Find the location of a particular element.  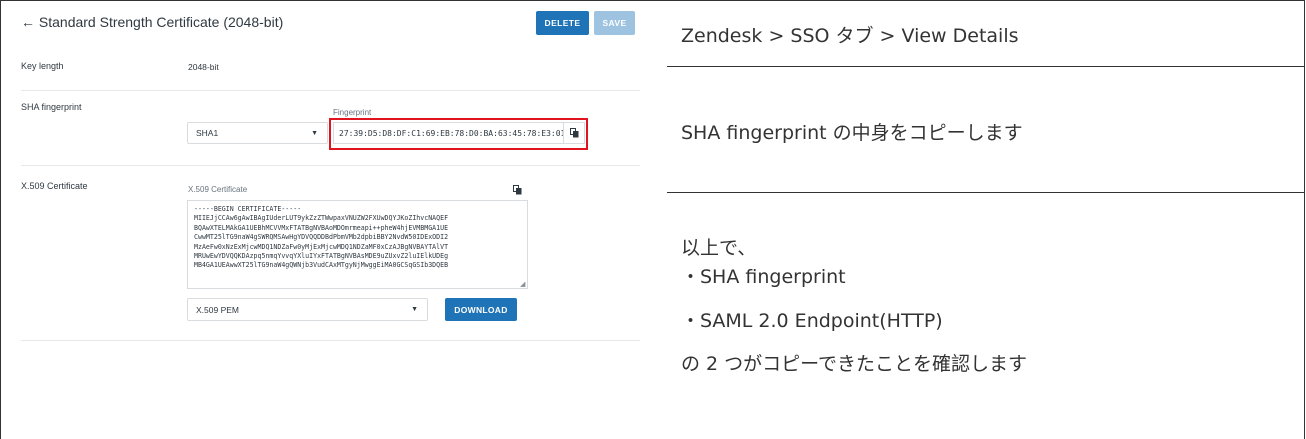

fingerprint-highlight is located at coordinates (458, 134).